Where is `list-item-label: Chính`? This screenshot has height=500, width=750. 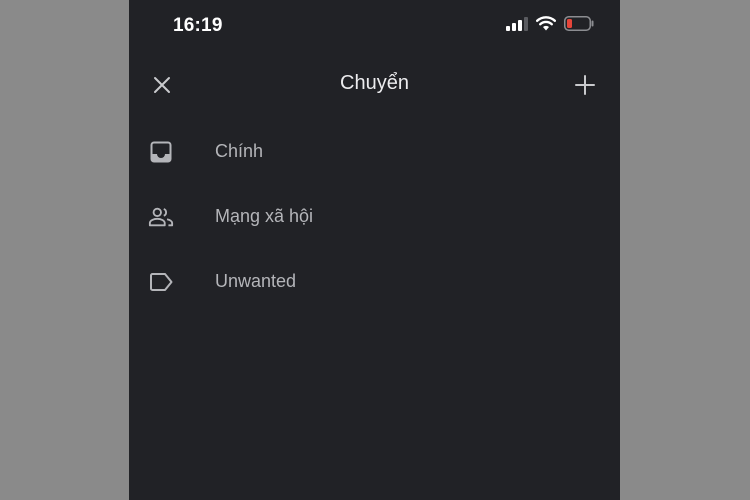
list-item-label: Chính is located at coordinates (239, 151).